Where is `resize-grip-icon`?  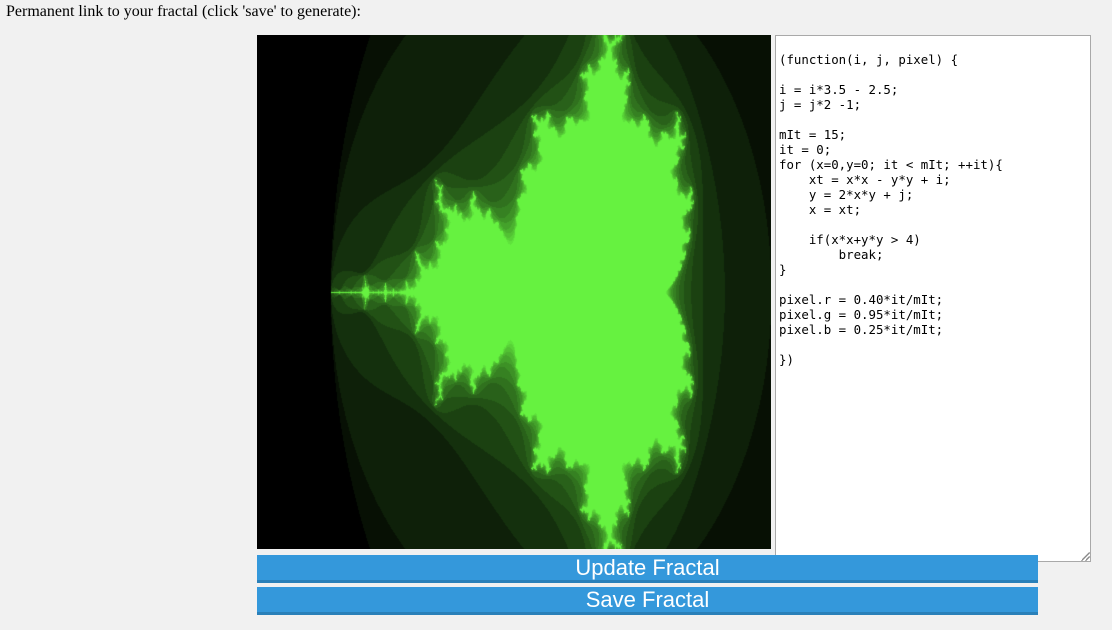 resize-grip-icon is located at coordinates (1085, 556).